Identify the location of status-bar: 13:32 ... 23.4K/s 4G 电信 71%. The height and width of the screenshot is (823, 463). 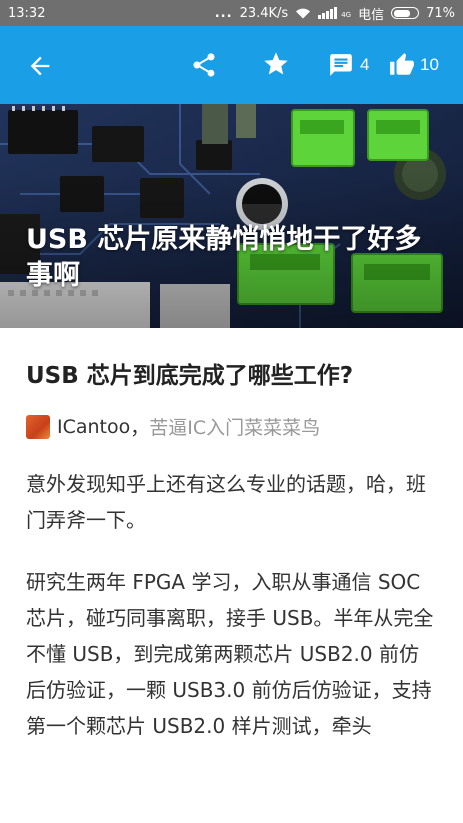
(231, 13).